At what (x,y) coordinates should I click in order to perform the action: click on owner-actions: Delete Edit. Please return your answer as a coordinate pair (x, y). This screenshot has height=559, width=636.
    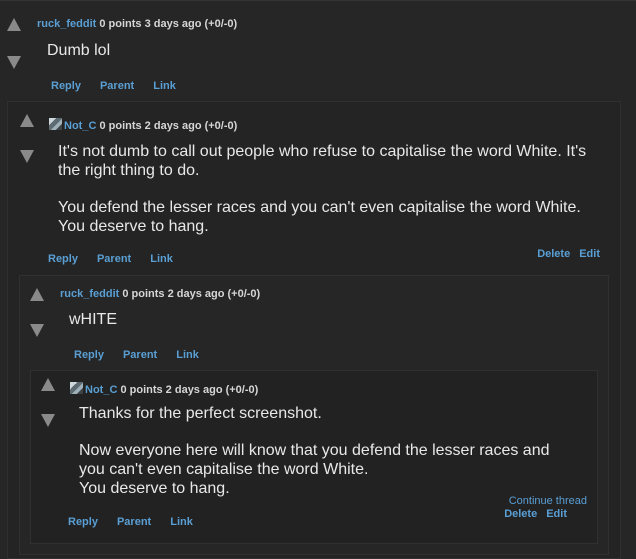
    Looking at the image, I should click on (564, 254).